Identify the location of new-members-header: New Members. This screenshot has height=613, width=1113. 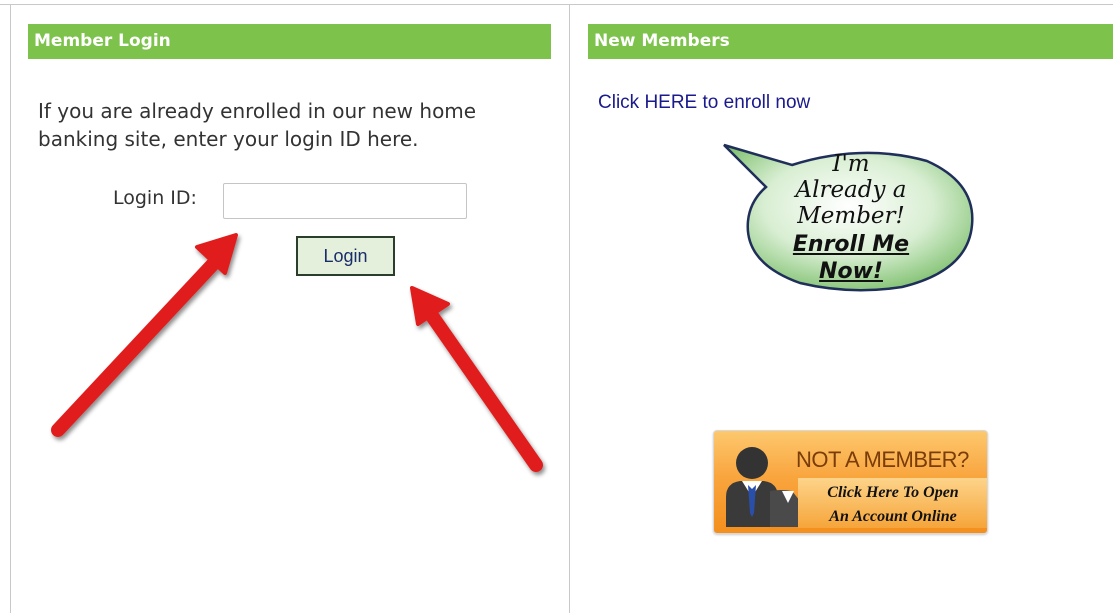
(850, 41).